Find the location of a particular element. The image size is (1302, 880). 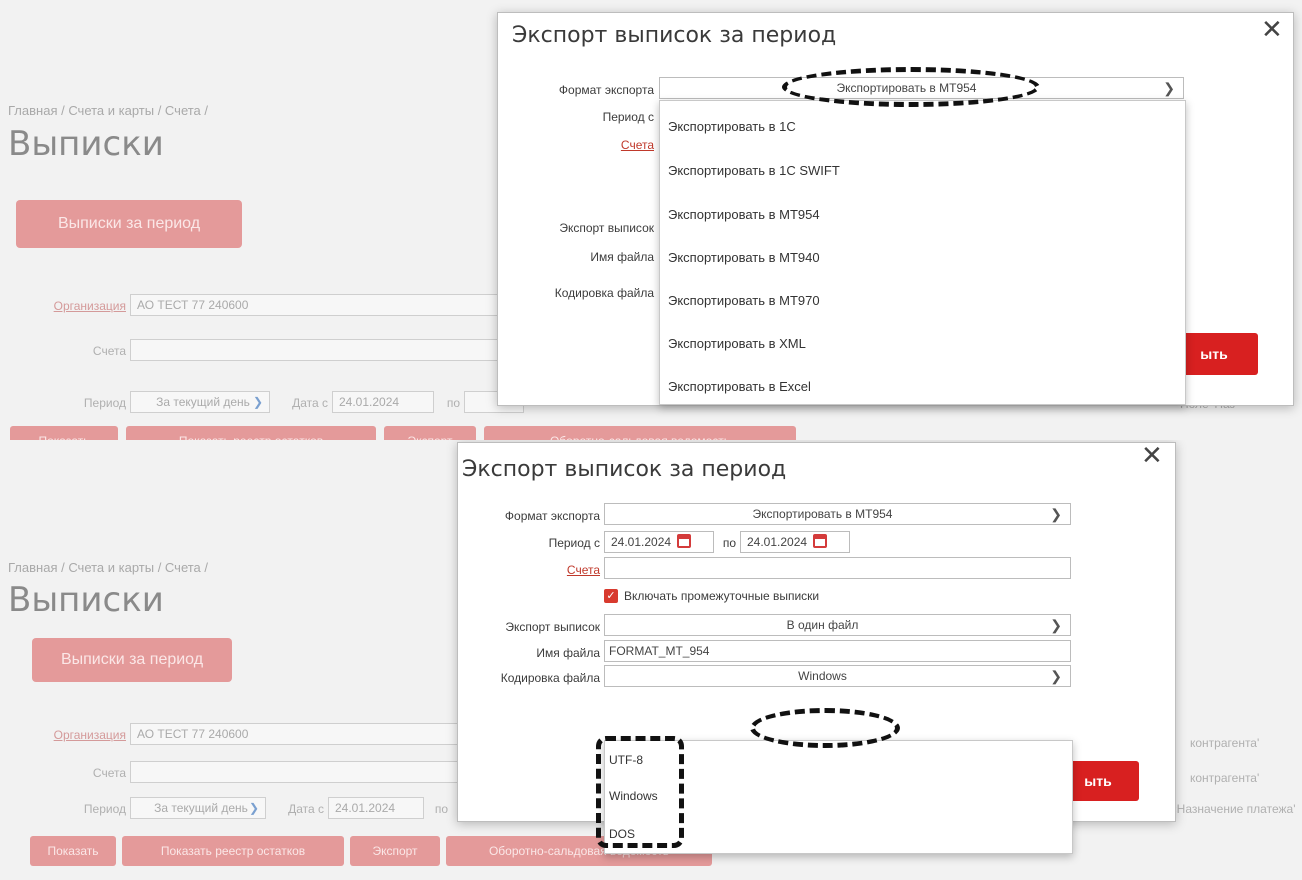

format-option: Экспортировать в МТ940 is located at coordinates (744, 257).